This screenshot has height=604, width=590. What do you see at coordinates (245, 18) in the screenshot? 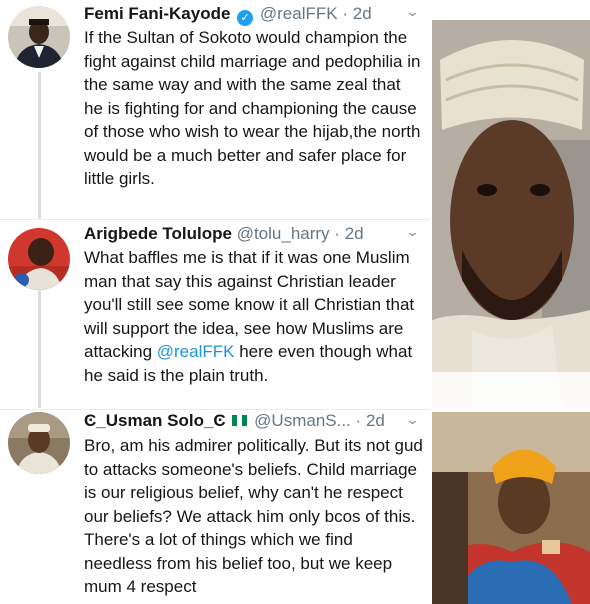
I see `verified-check-icon: ✓` at bounding box center [245, 18].